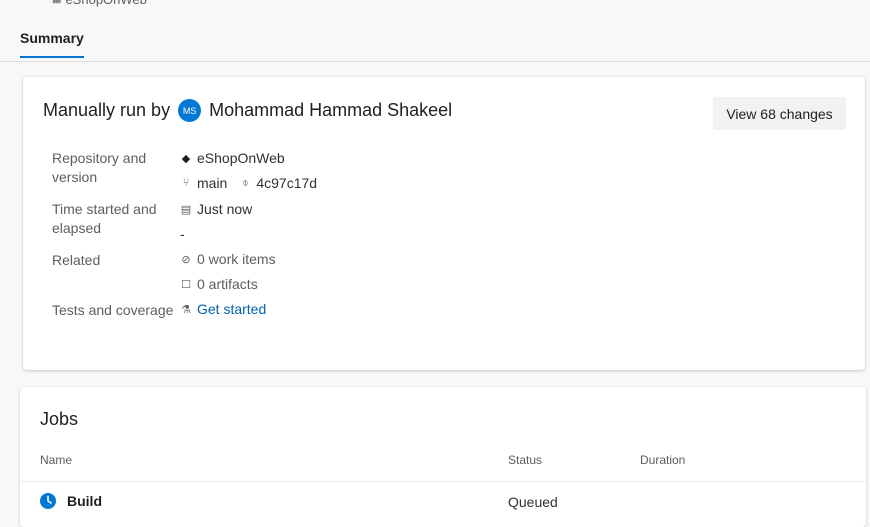 This screenshot has height=527, width=870. I want to click on column-header-status: Status, so click(525, 460).